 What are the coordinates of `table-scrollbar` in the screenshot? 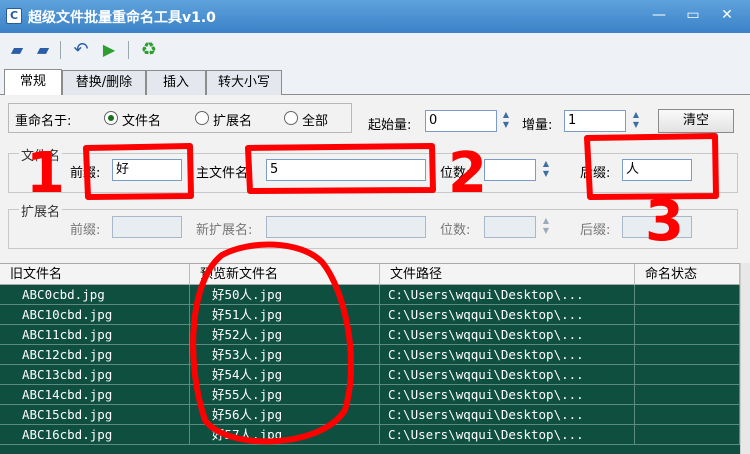 It's located at (745, 358).